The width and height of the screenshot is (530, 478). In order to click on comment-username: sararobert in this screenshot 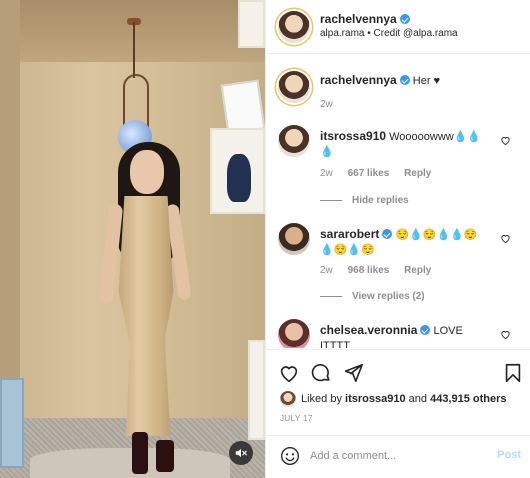, I will do `click(349, 234)`.